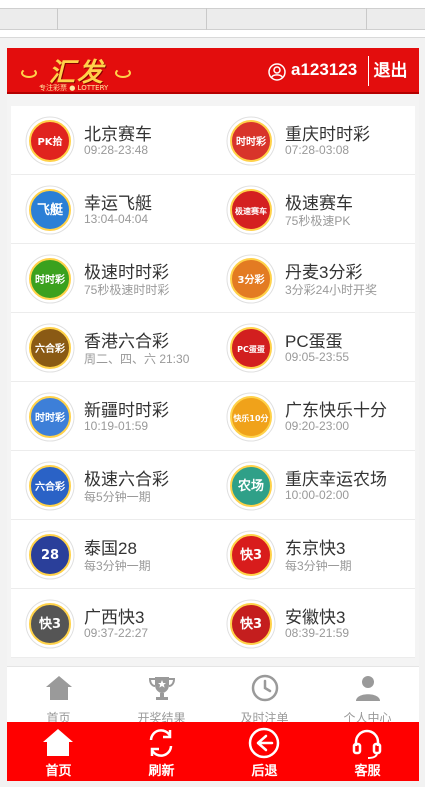  Describe the element at coordinates (114, 617) in the screenshot. I see `lottery-name: 广西快3` at that location.